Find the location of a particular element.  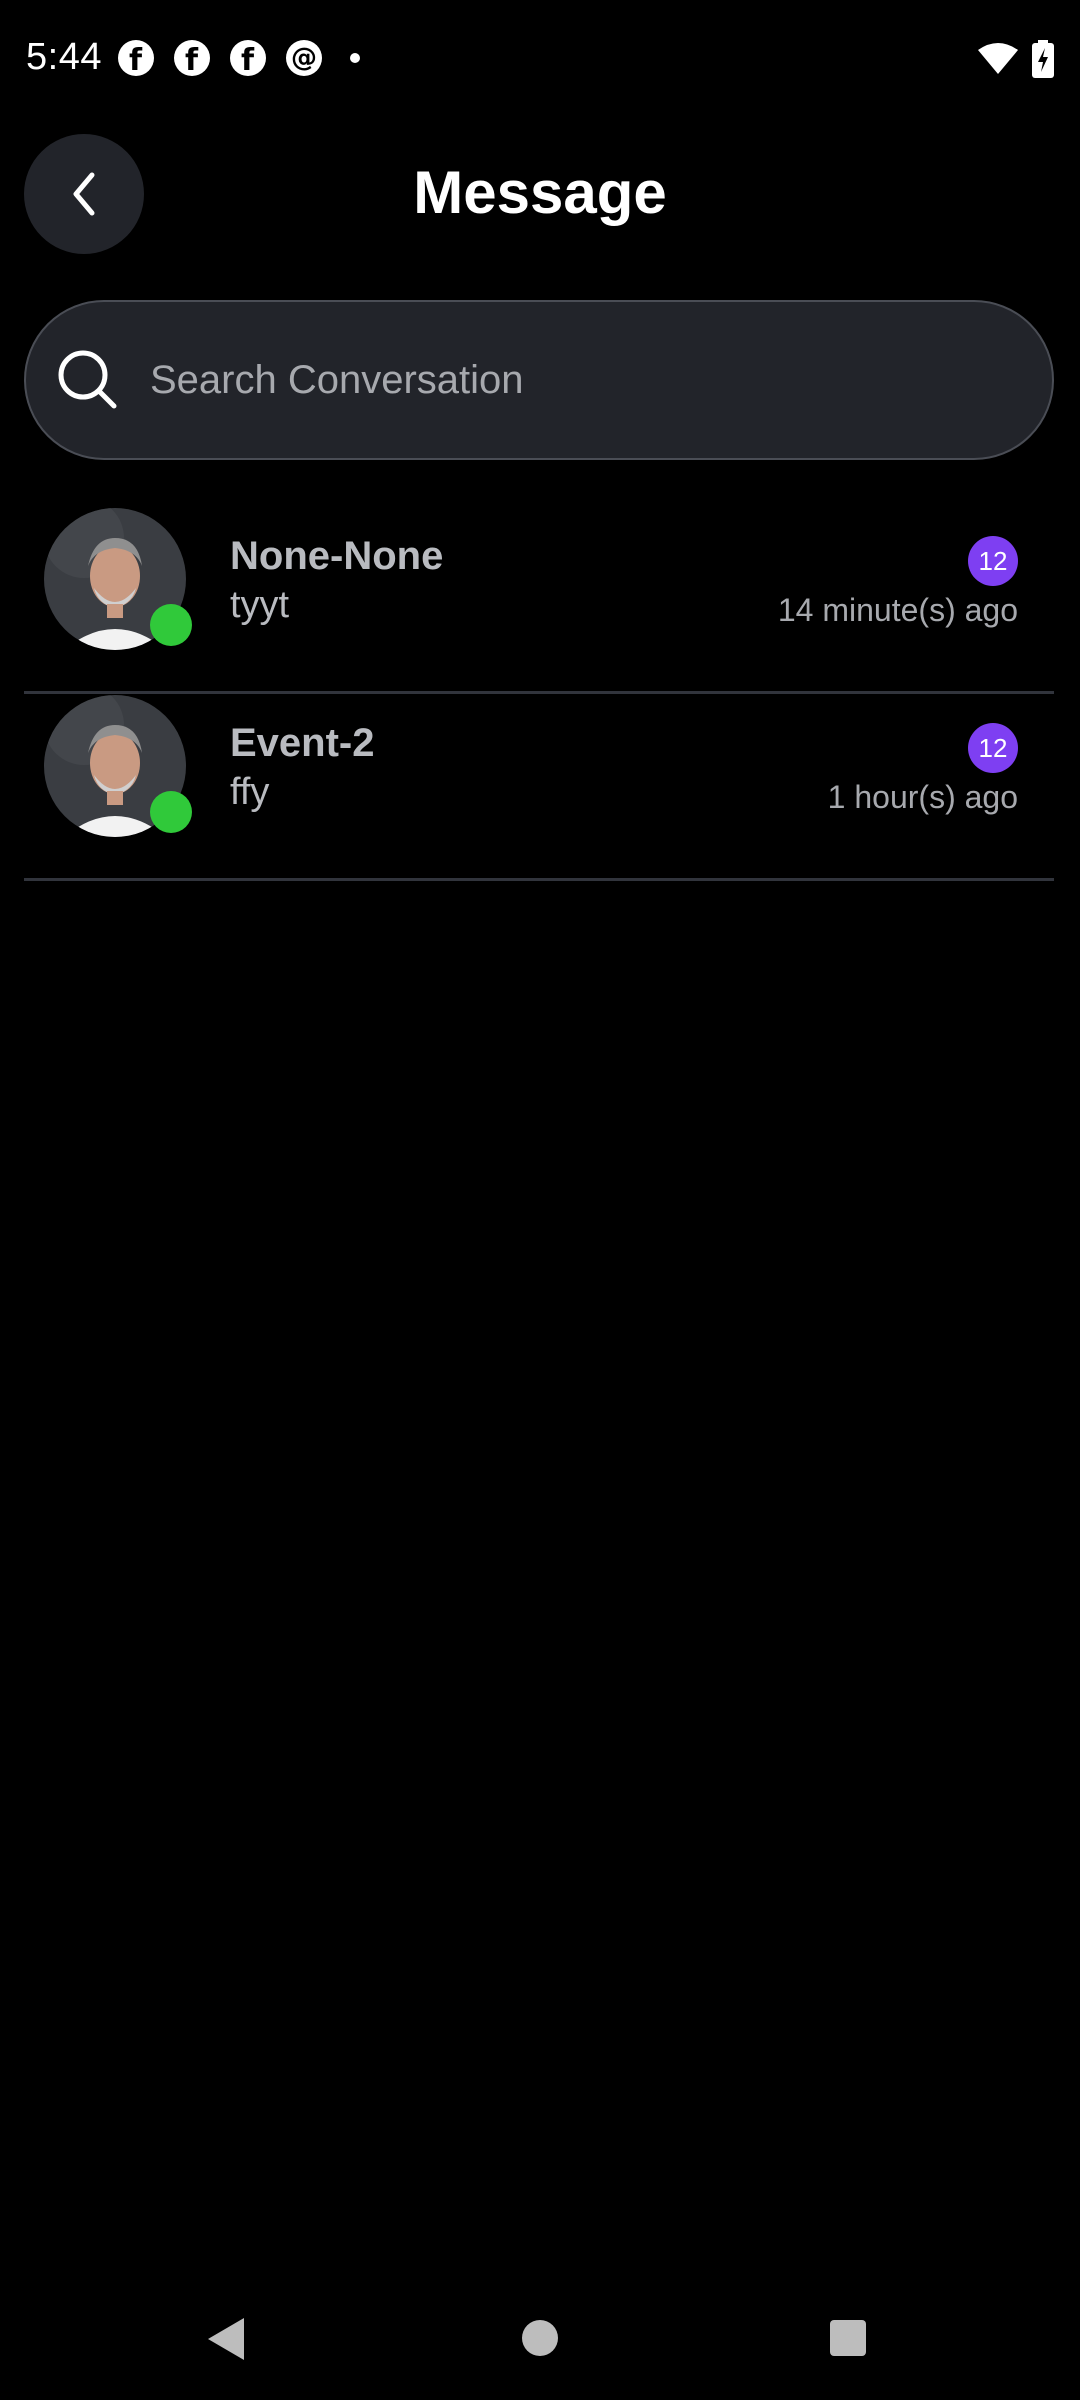

wifi-icon is located at coordinates (998, 58).